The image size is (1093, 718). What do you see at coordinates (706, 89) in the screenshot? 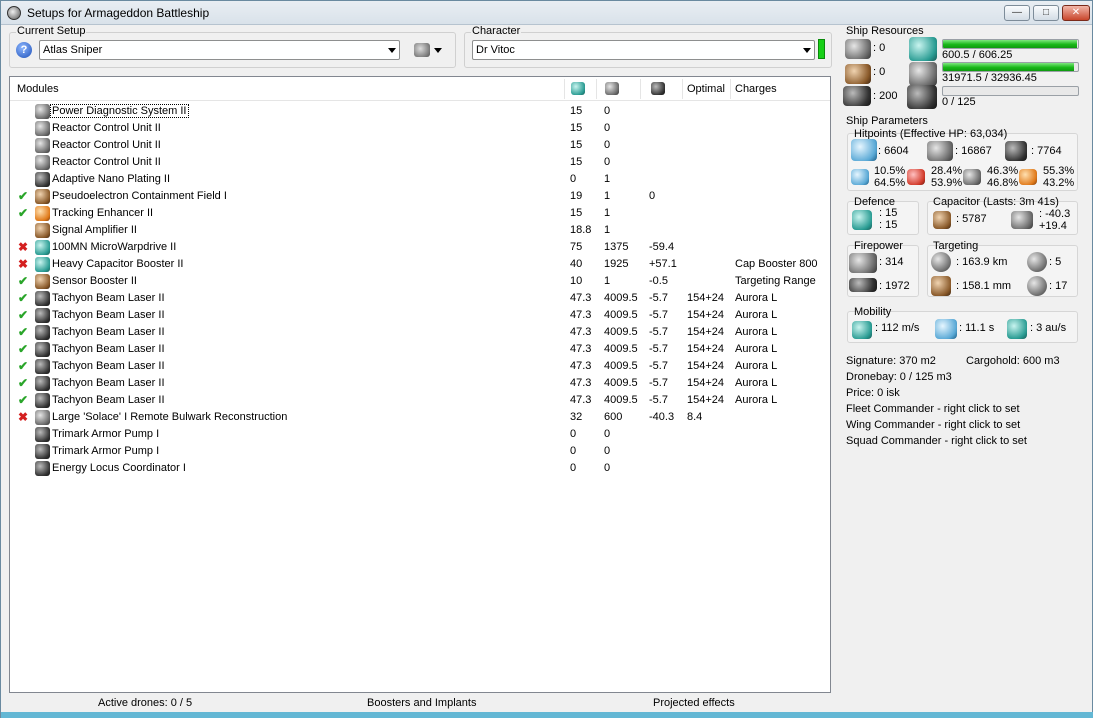
I see `optimal-column-header: Optimal` at bounding box center [706, 89].